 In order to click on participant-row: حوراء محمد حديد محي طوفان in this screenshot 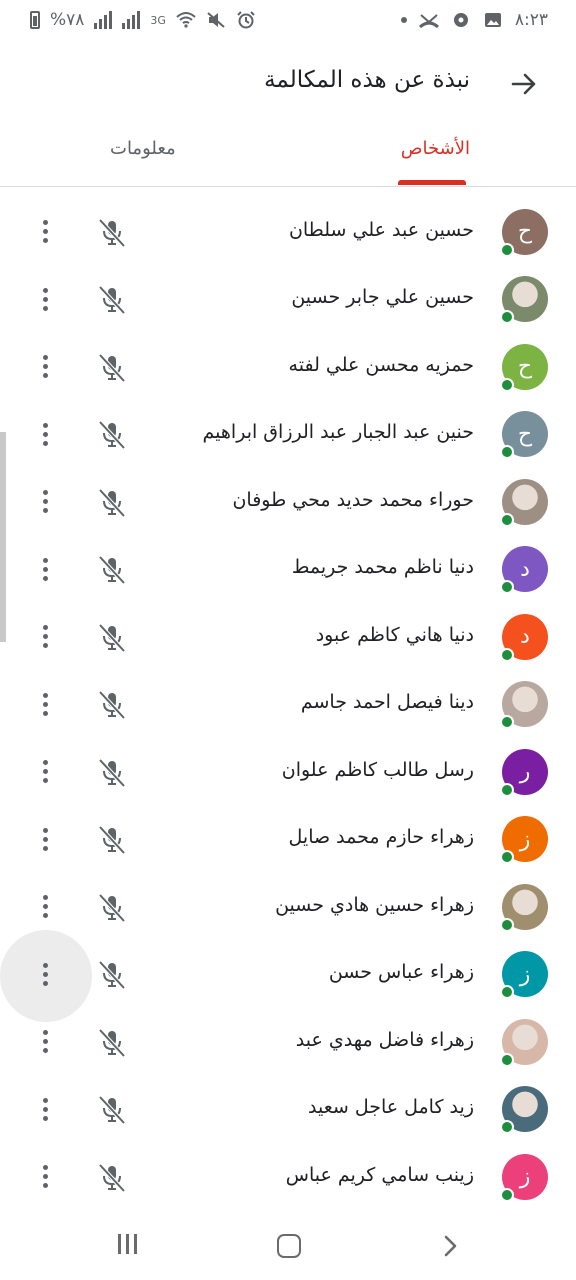, I will do `click(288, 502)`.